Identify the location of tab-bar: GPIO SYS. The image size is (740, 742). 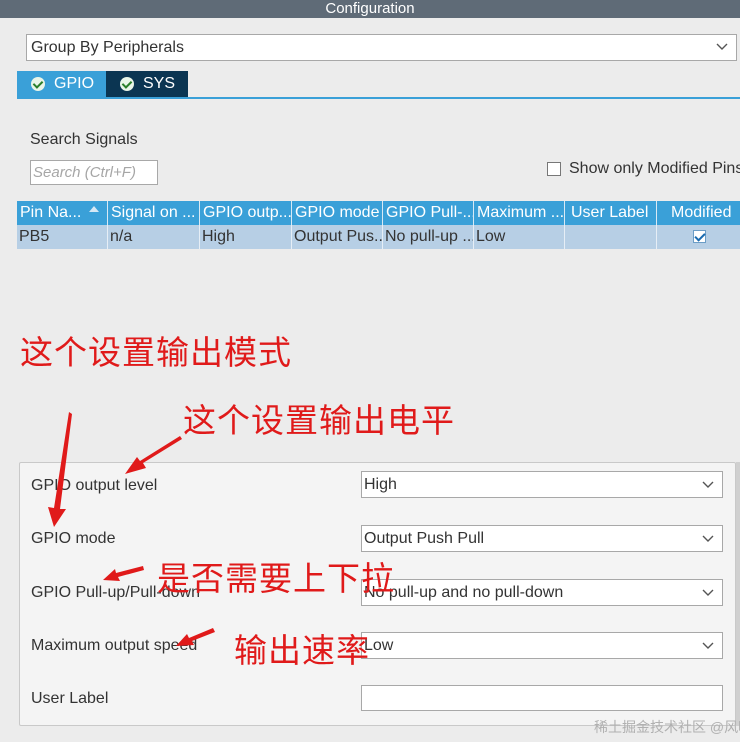
(102, 84).